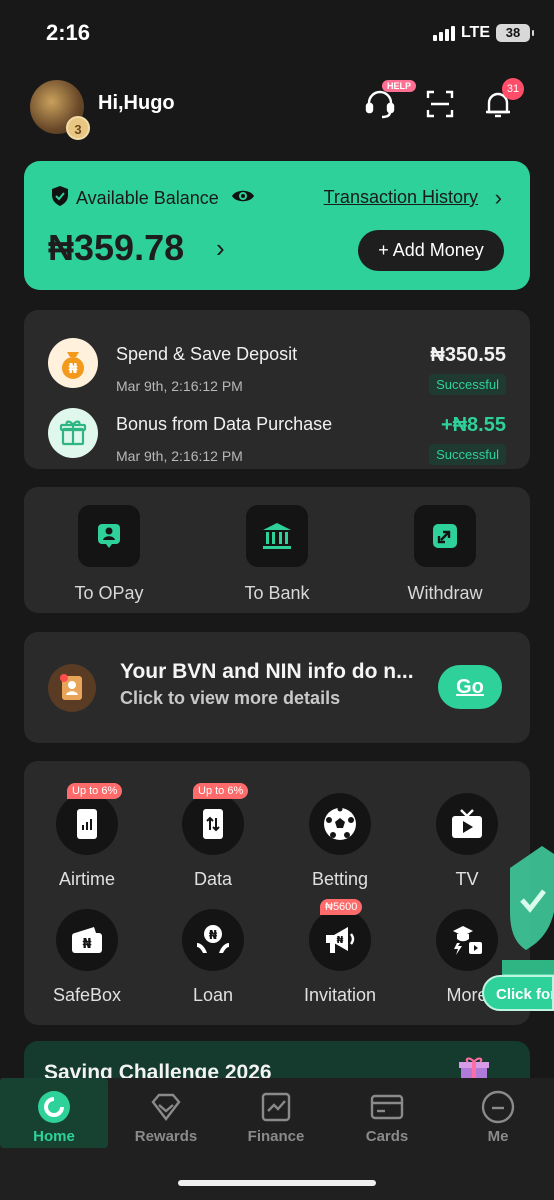  What do you see at coordinates (341, 907) in the screenshot?
I see `promo-badge: ₦5600` at bounding box center [341, 907].